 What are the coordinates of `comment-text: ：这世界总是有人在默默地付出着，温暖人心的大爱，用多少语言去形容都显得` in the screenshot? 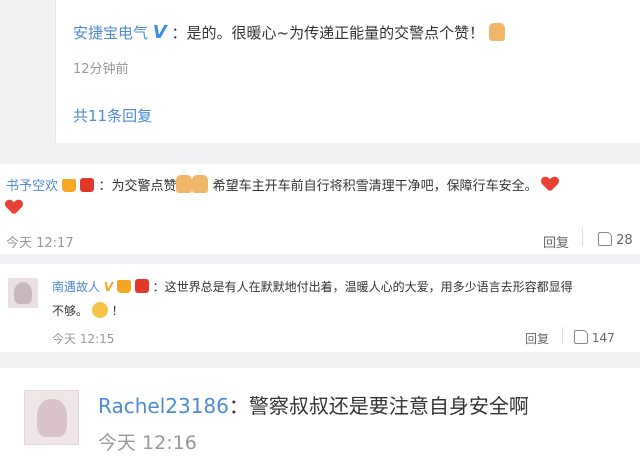 It's located at (362, 287).